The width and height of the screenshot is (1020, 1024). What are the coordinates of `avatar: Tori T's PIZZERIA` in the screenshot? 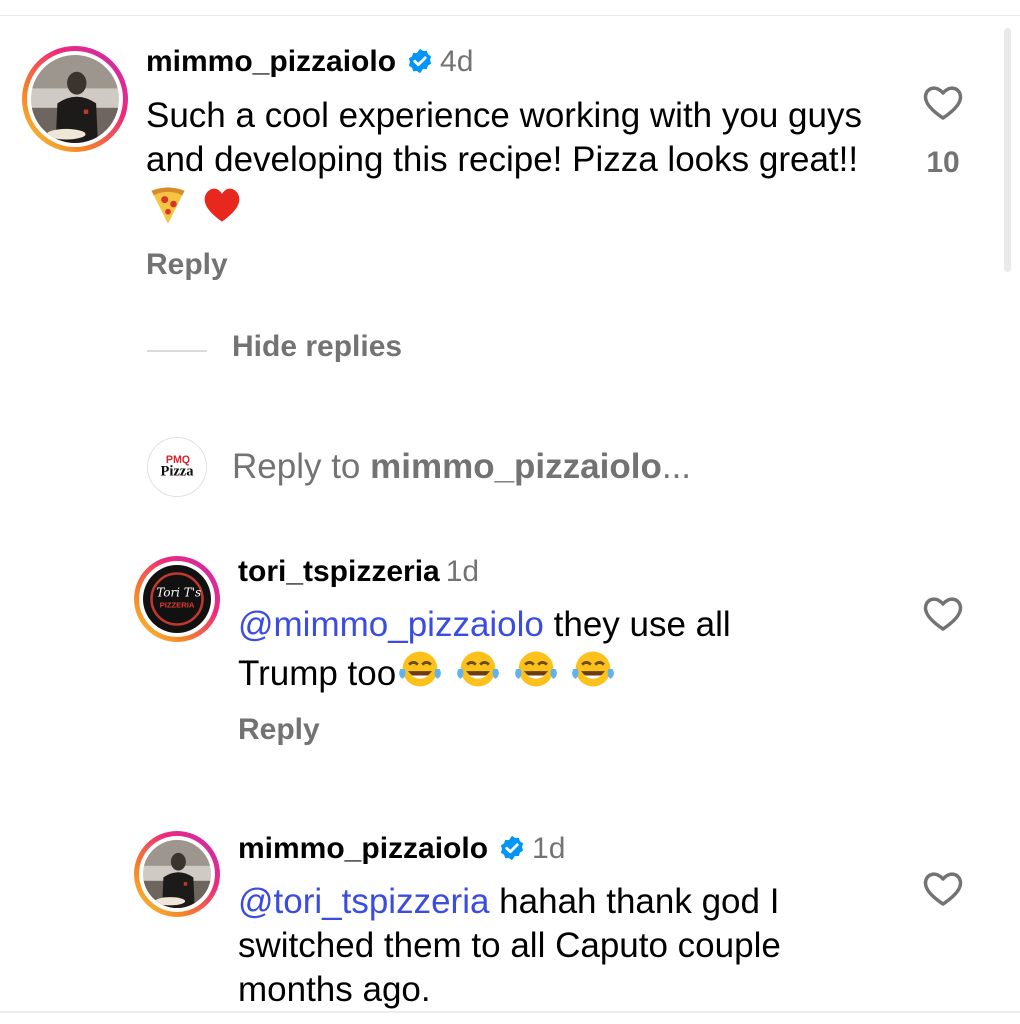 It's located at (177, 599).